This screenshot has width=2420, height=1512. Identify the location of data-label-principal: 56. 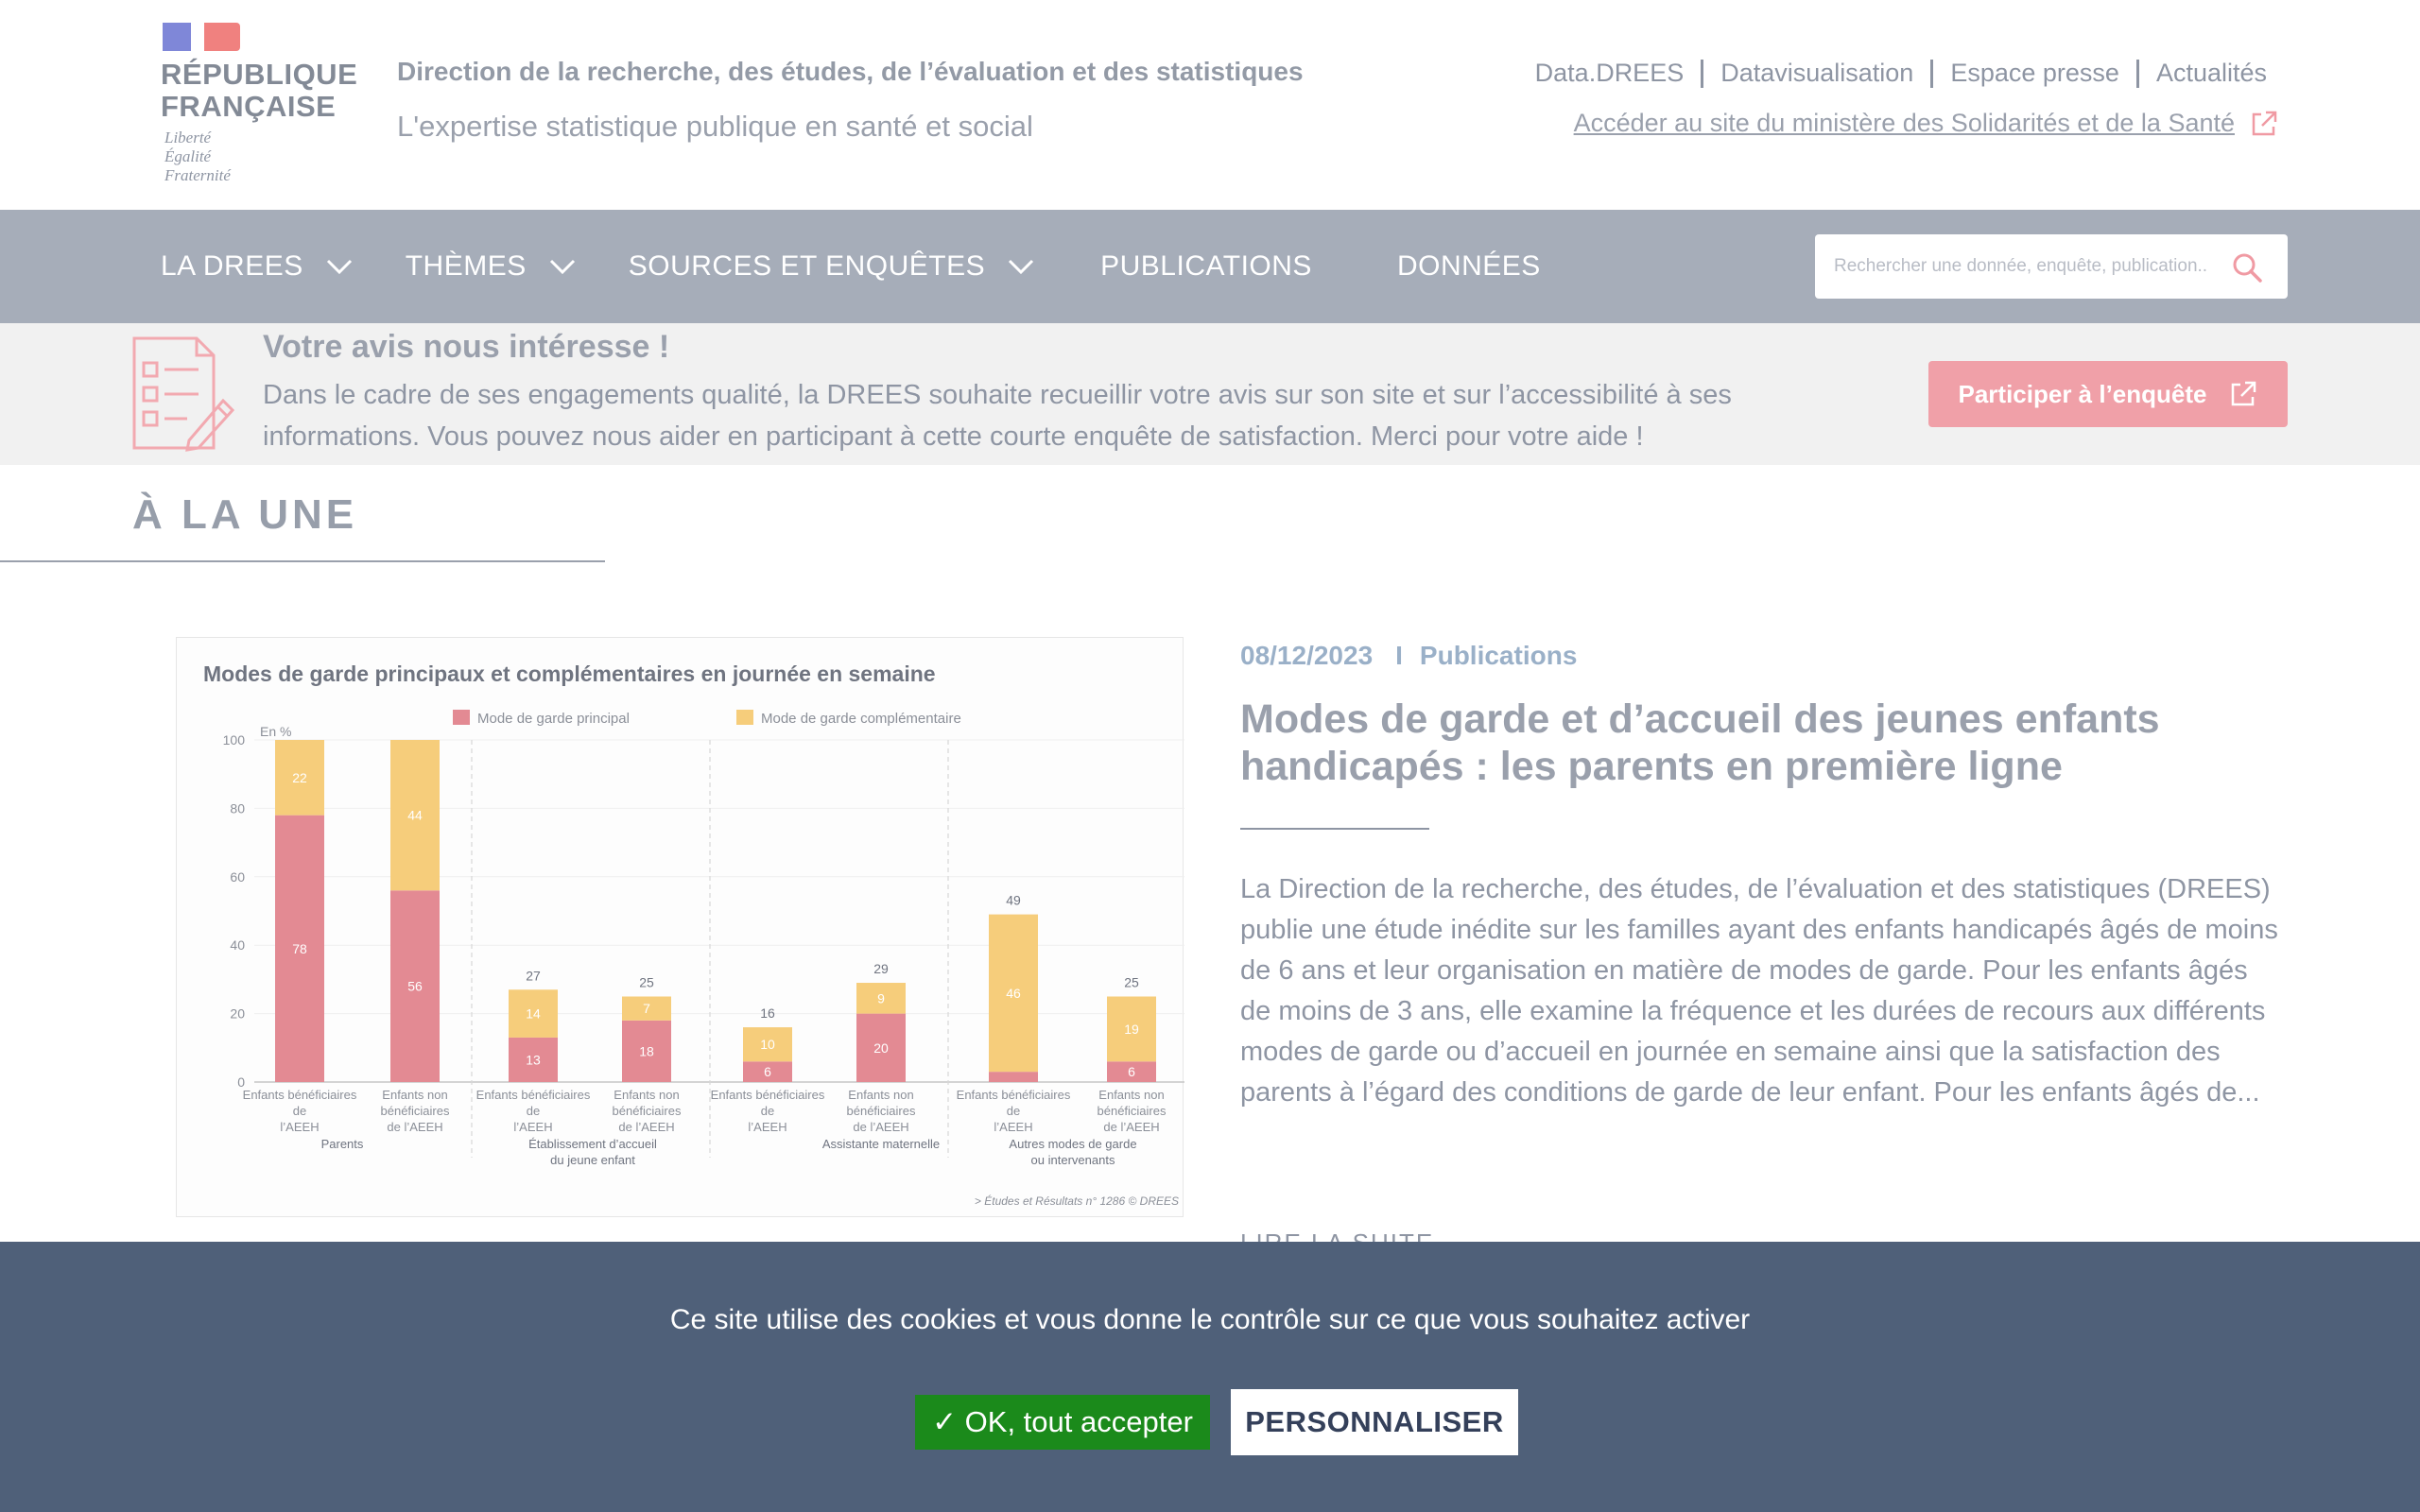
(415, 986).